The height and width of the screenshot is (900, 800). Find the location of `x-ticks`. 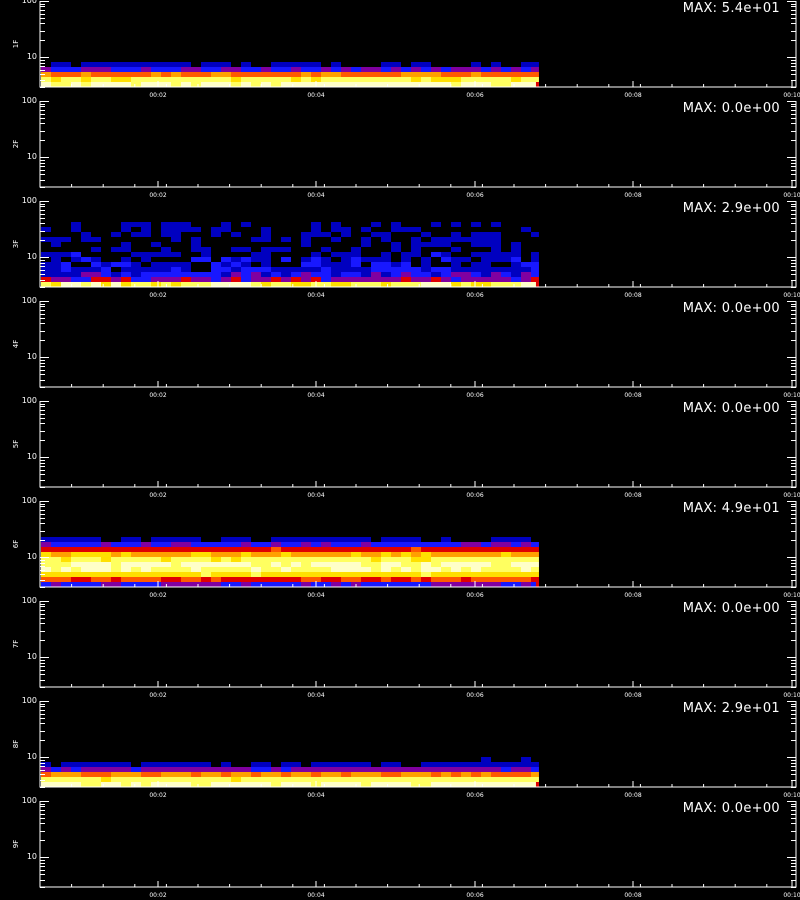

x-ticks is located at coordinates (416, 184).